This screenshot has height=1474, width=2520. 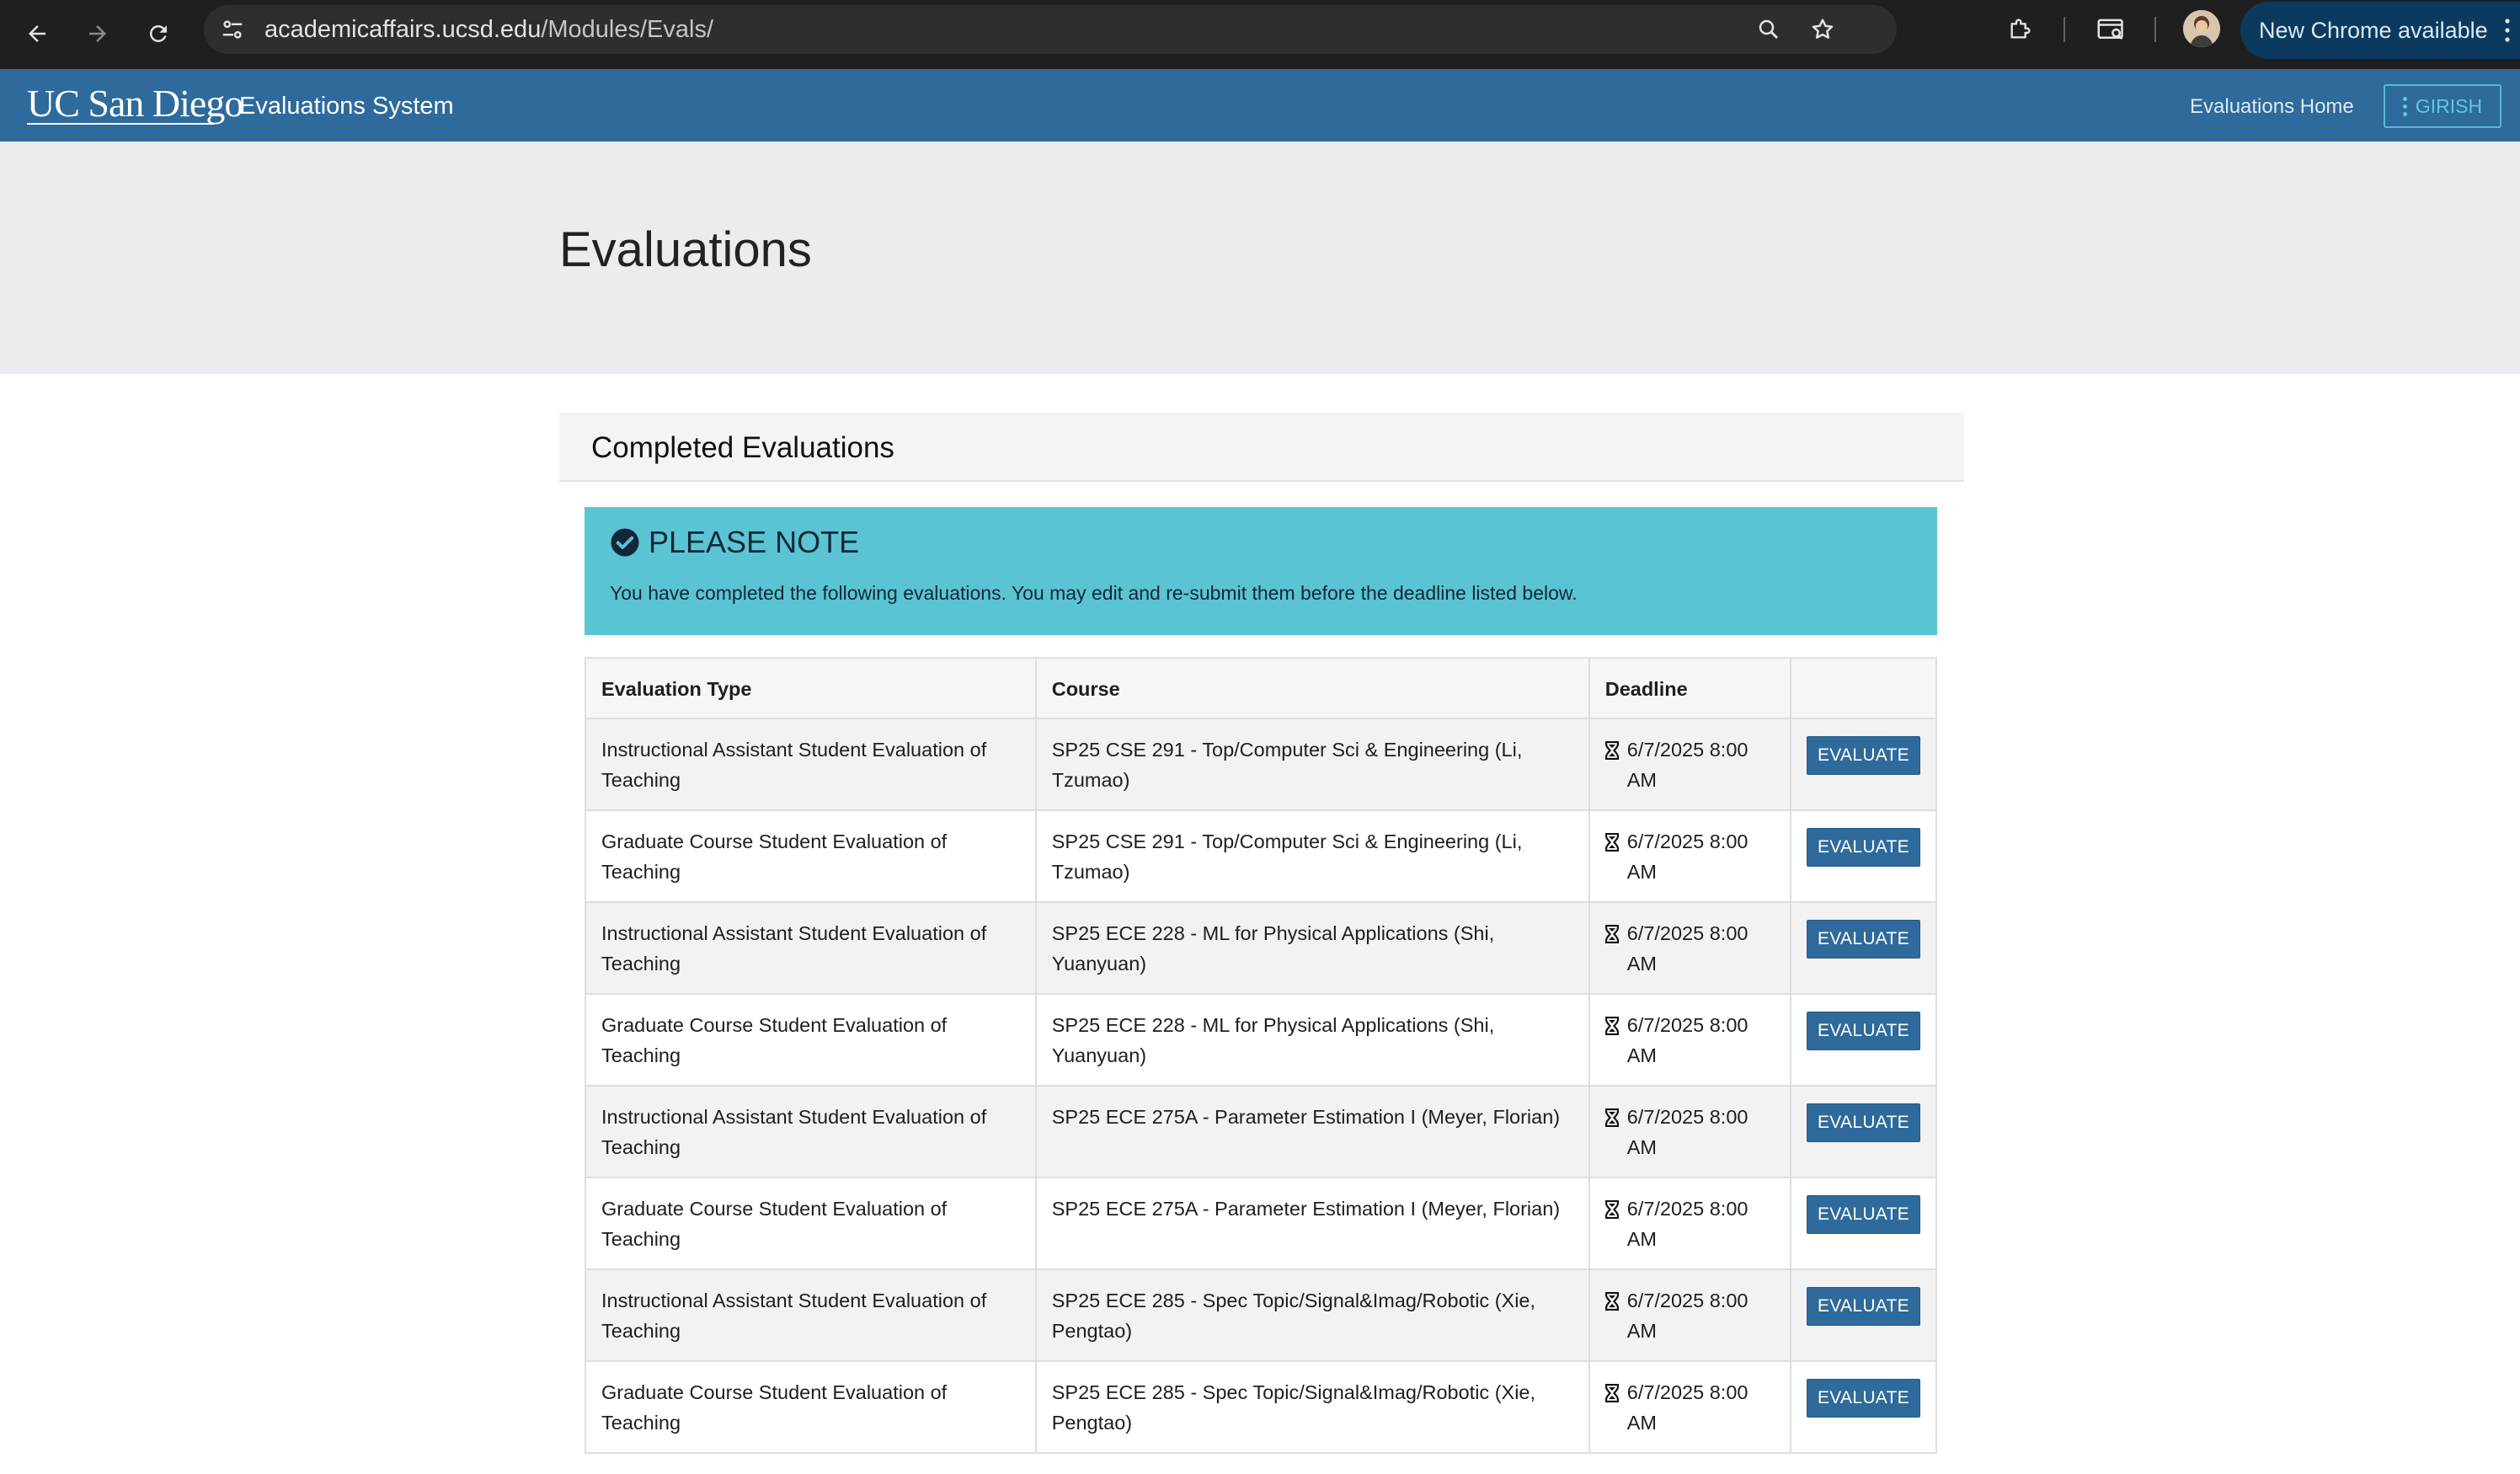 What do you see at coordinates (1261, 688) in the screenshot?
I see `table-header-row: Evaluation Type Course Deadline` at bounding box center [1261, 688].